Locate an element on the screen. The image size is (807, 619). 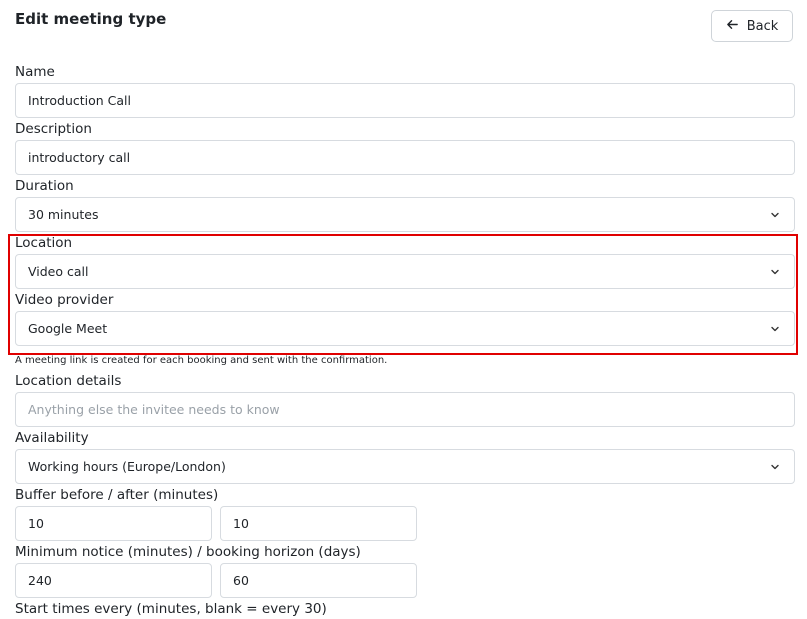
buffer-after-input: 10 is located at coordinates (318, 523).